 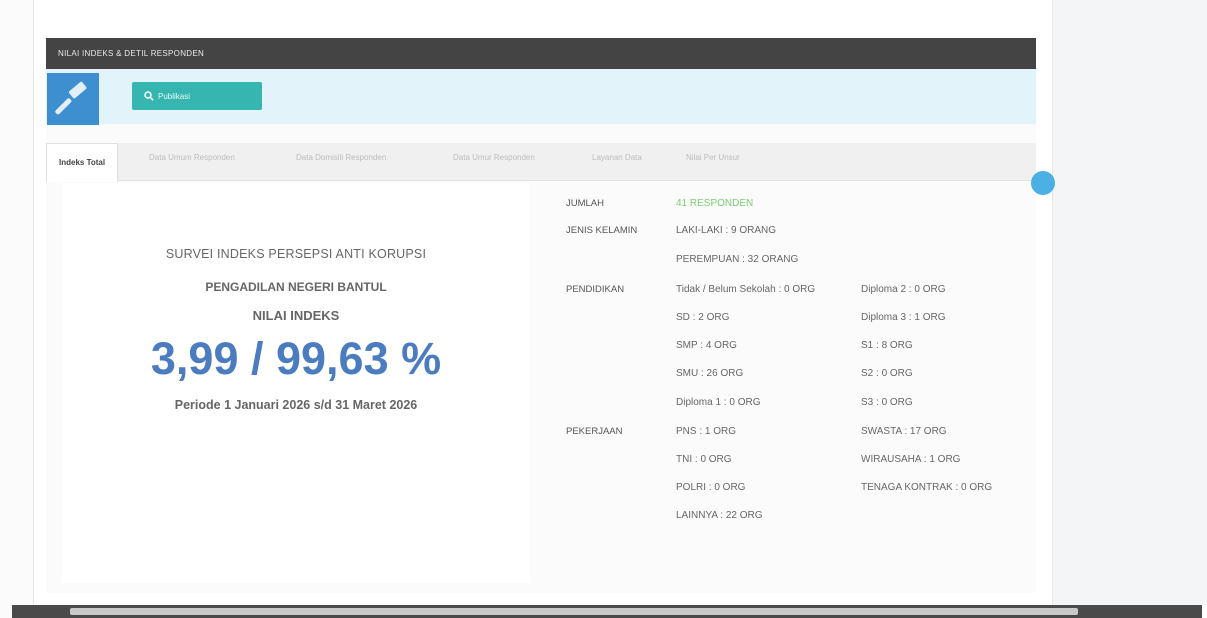 What do you see at coordinates (718, 402) in the screenshot?
I see `education-item: Diploma 1 : 0 ORG` at bounding box center [718, 402].